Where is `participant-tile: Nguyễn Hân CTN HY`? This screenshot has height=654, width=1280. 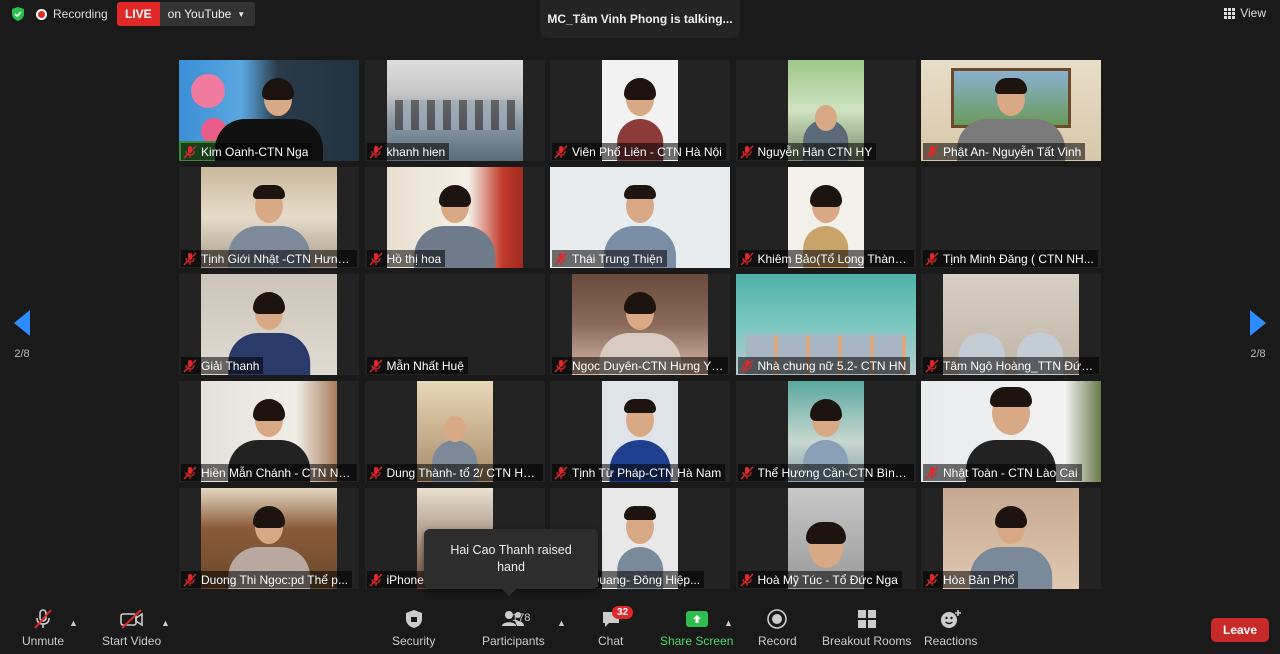 participant-tile: Nguyễn Hân CTN HY is located at coordinates (825, 110).